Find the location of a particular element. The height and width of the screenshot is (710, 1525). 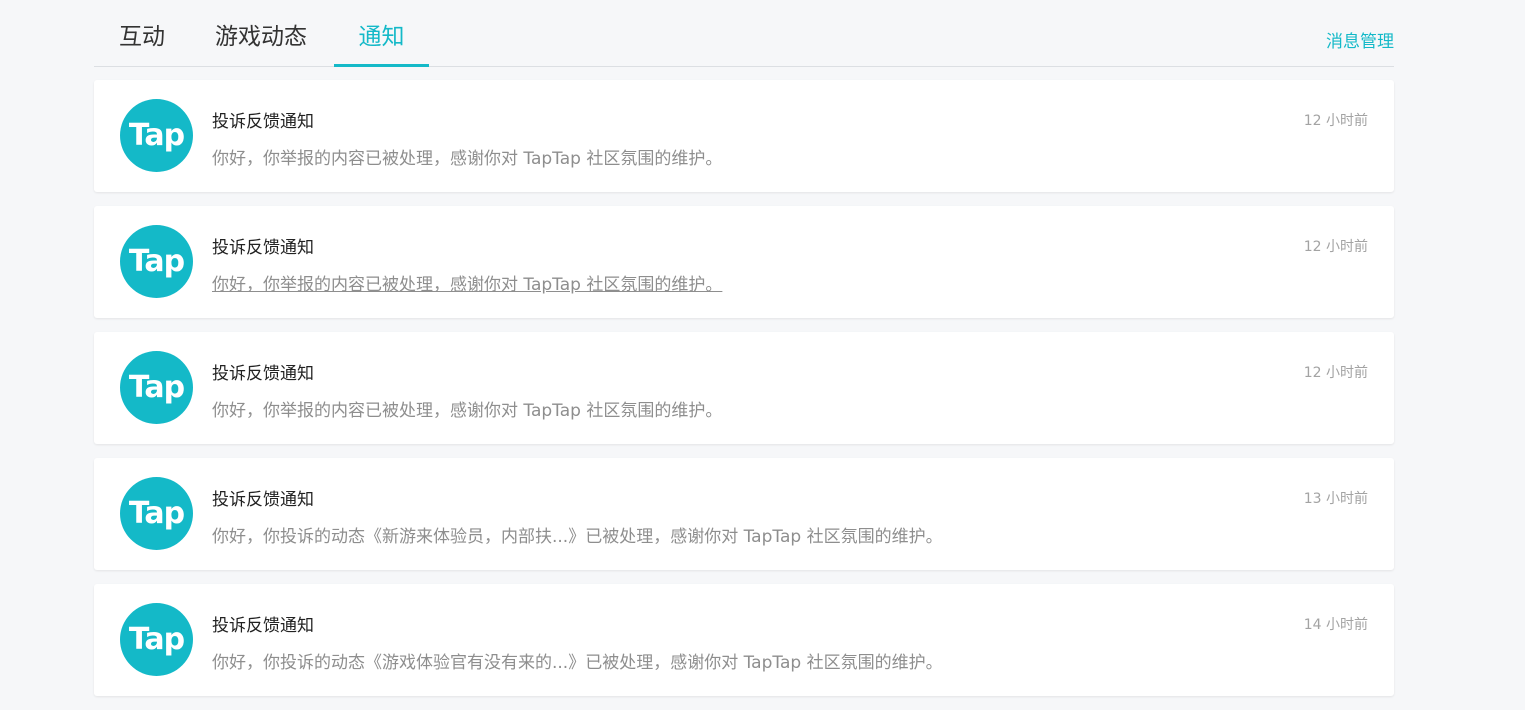

notification-time: 14 小时前 is located at coordinates (1335, 625).